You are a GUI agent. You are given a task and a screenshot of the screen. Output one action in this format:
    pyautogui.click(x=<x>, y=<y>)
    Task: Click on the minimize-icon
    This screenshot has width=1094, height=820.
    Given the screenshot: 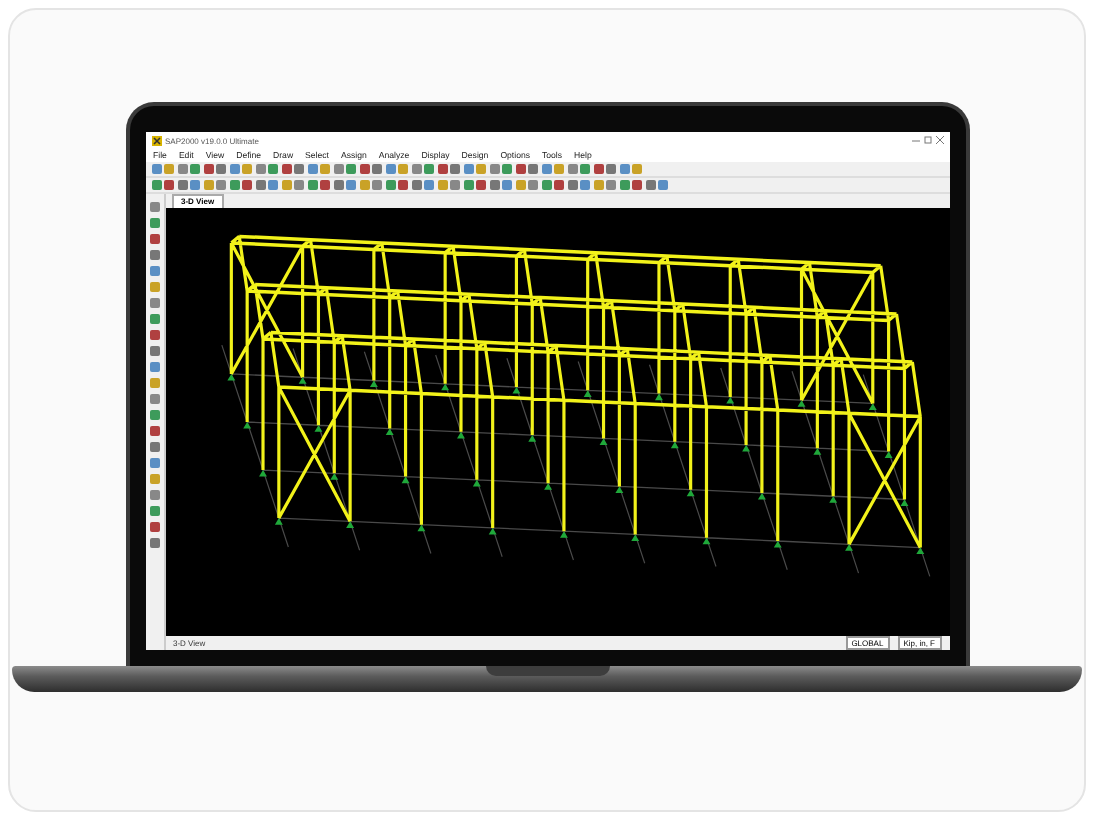 What is the action you would take?
    pyautogui.click(x=915, y=140)
    